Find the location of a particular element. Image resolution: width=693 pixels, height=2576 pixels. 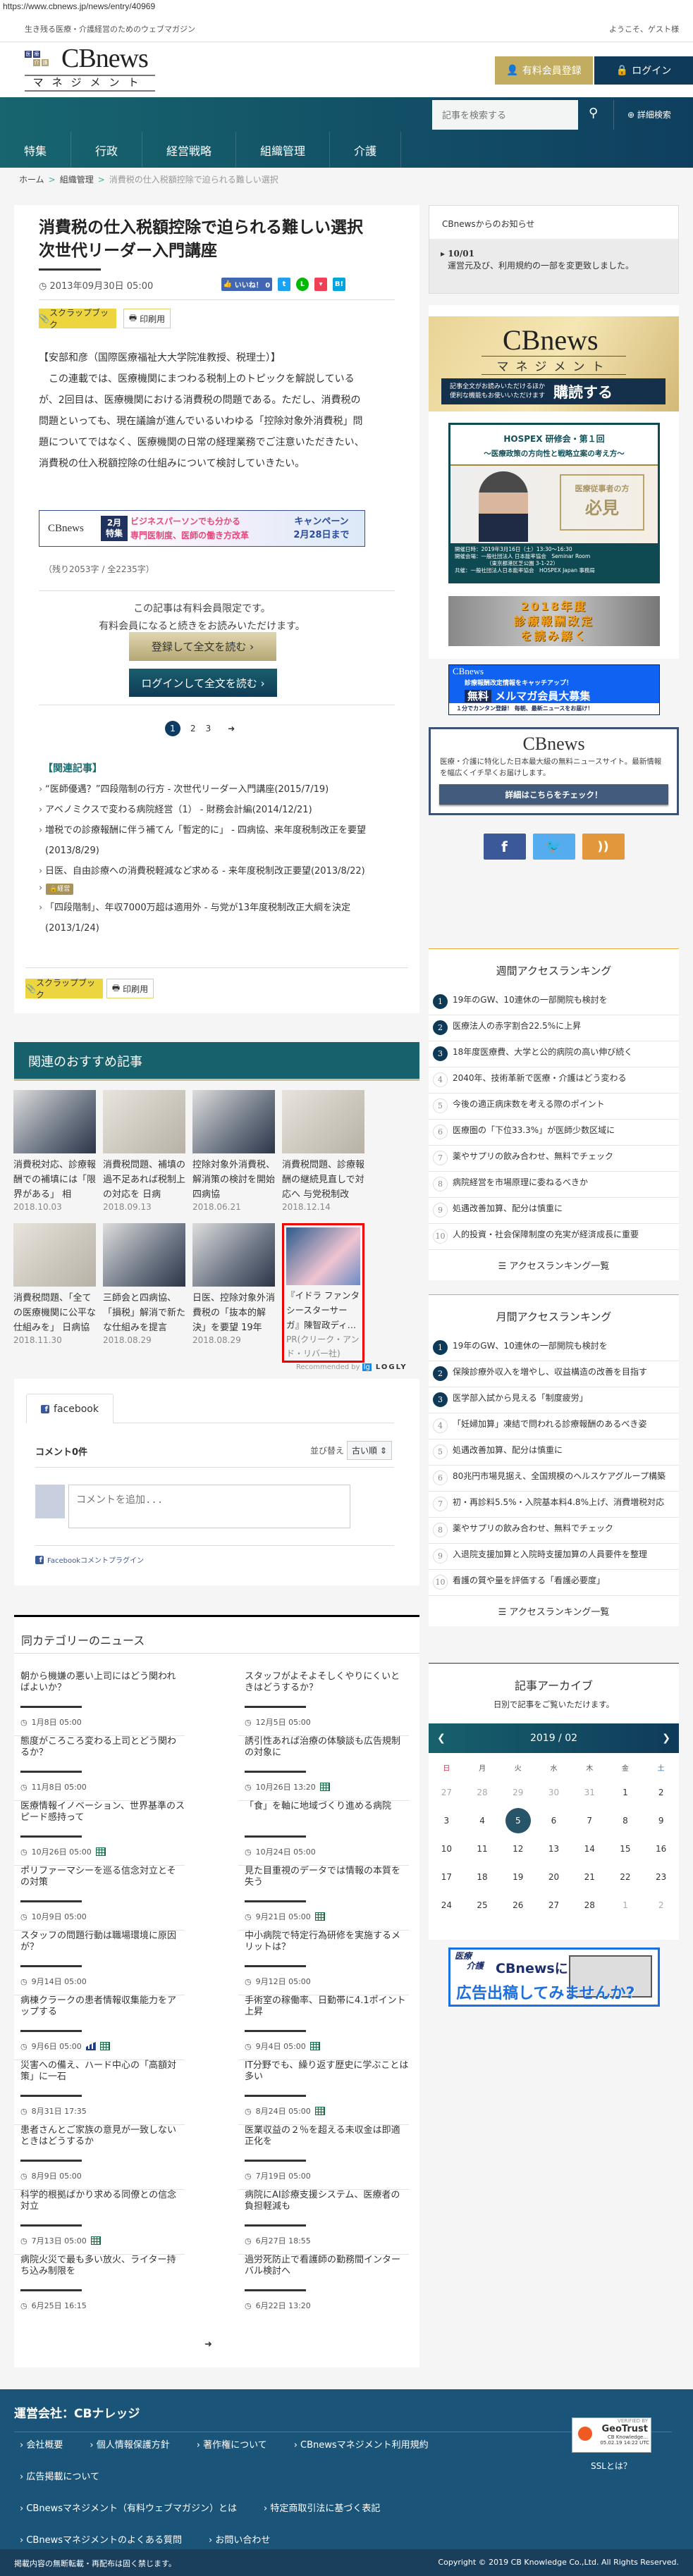

calendar-day: 19 is located at coordinates (518, 1878).